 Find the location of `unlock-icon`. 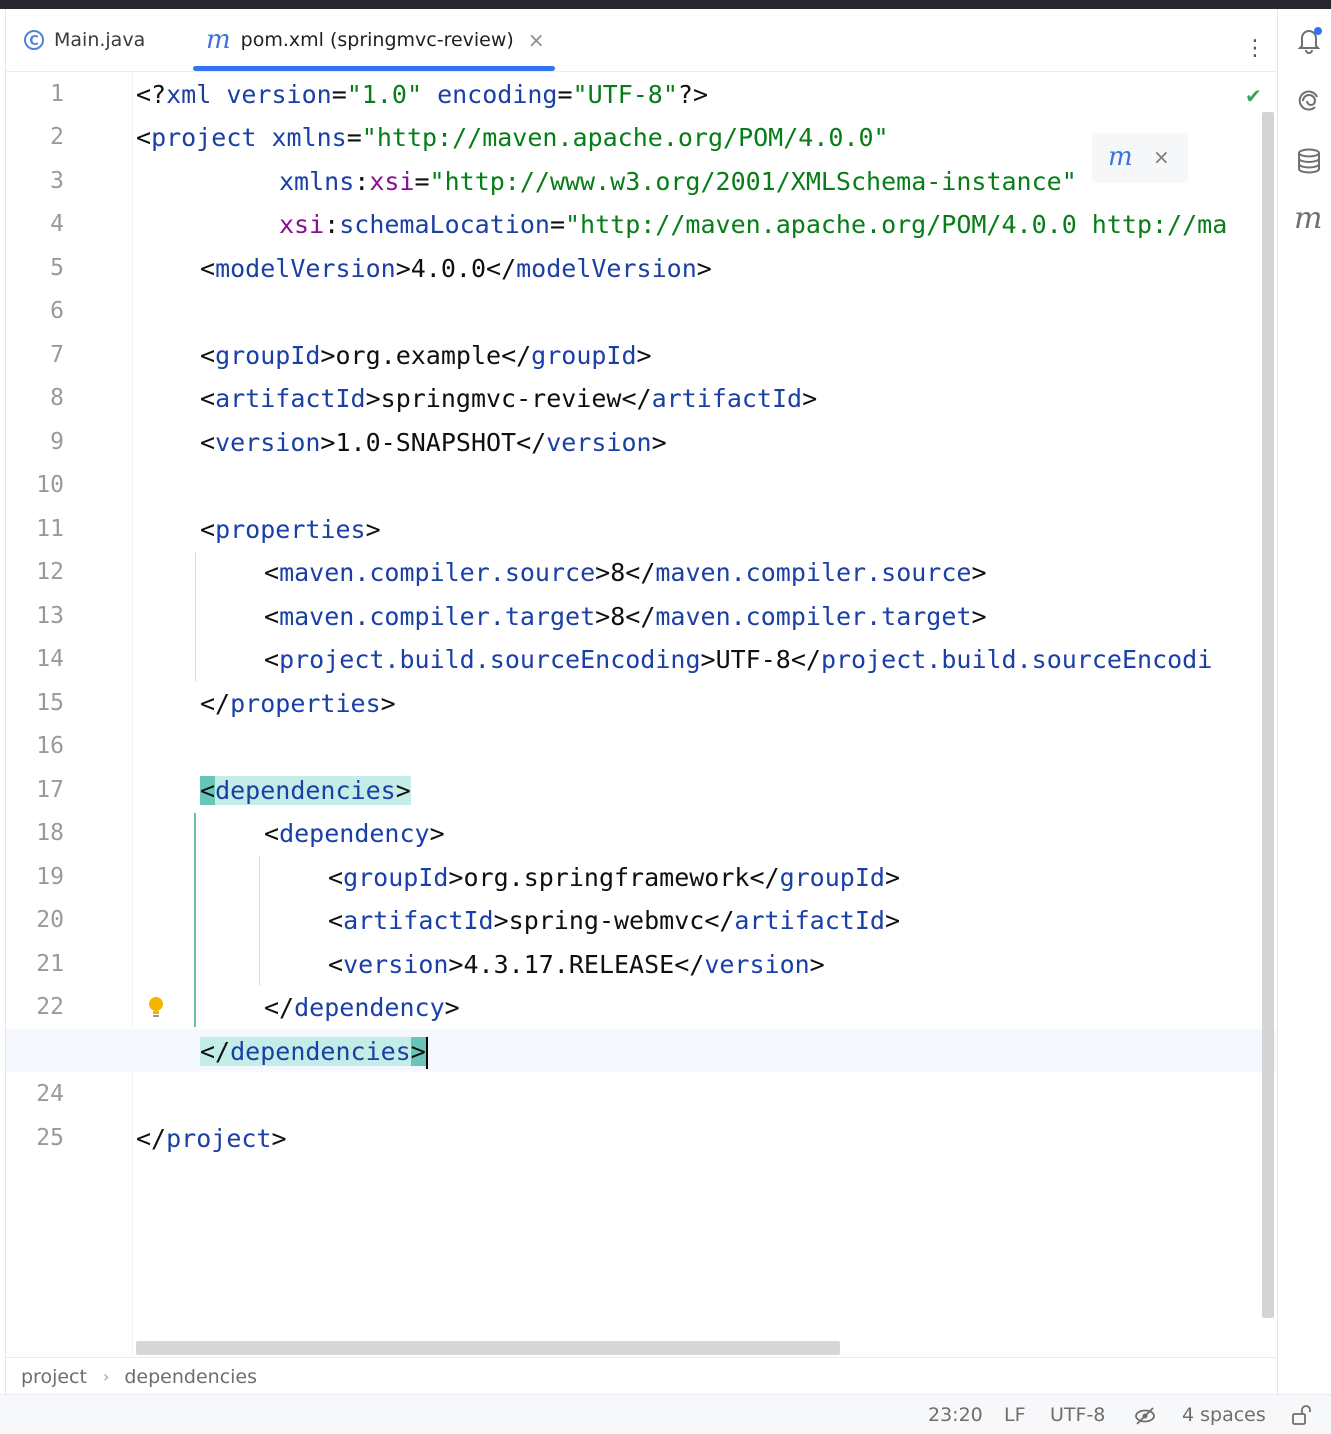

unlock-icon is located at coordinates (1301, 1415).